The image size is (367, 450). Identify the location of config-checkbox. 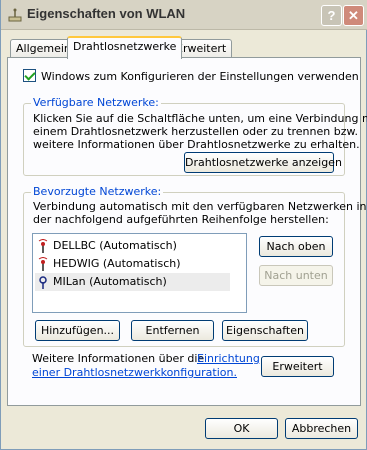
(29, 75).